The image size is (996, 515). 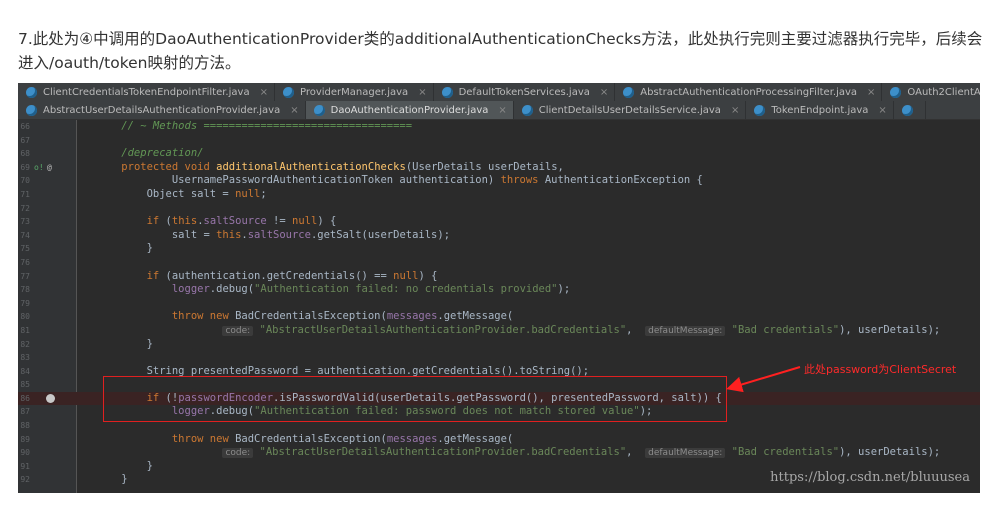 I want to click on annotation-note: 此处password为ClientSecret, so click(x=880, y=369).